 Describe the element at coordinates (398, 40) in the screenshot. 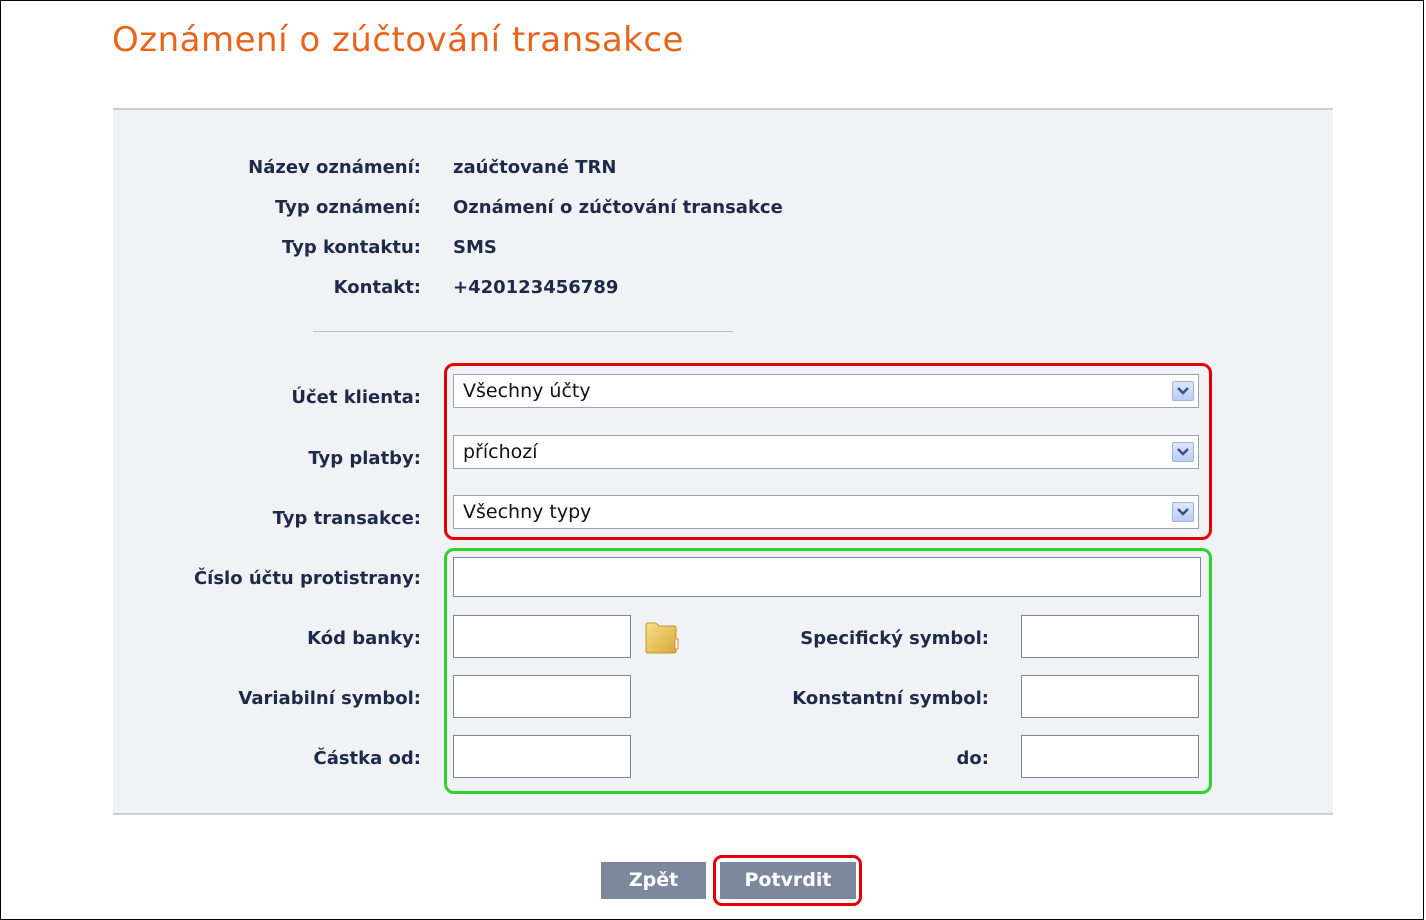

I see `page-title: Oznámení o zúčtování transakce` at that location.